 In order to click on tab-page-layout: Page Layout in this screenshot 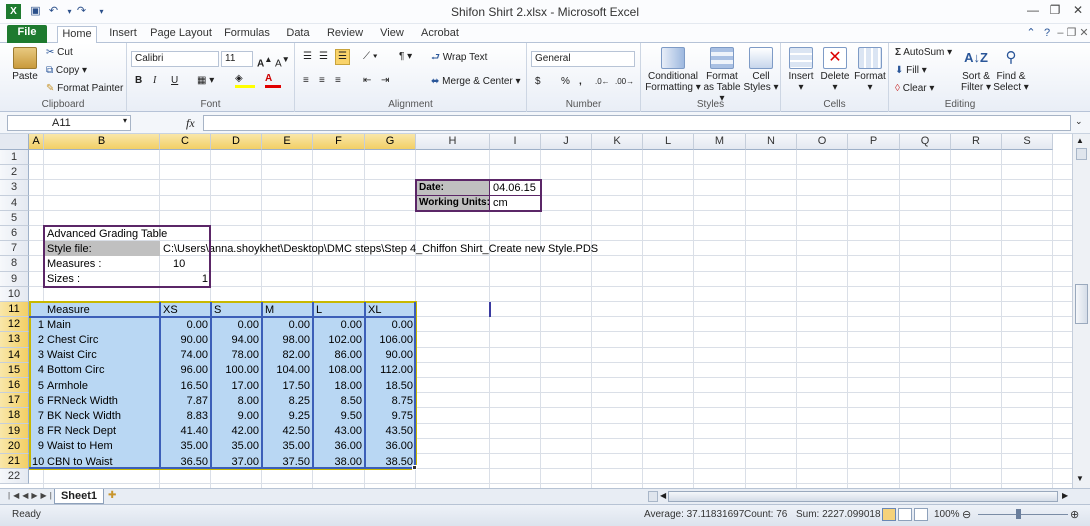, I will do `click(181, 34)`.